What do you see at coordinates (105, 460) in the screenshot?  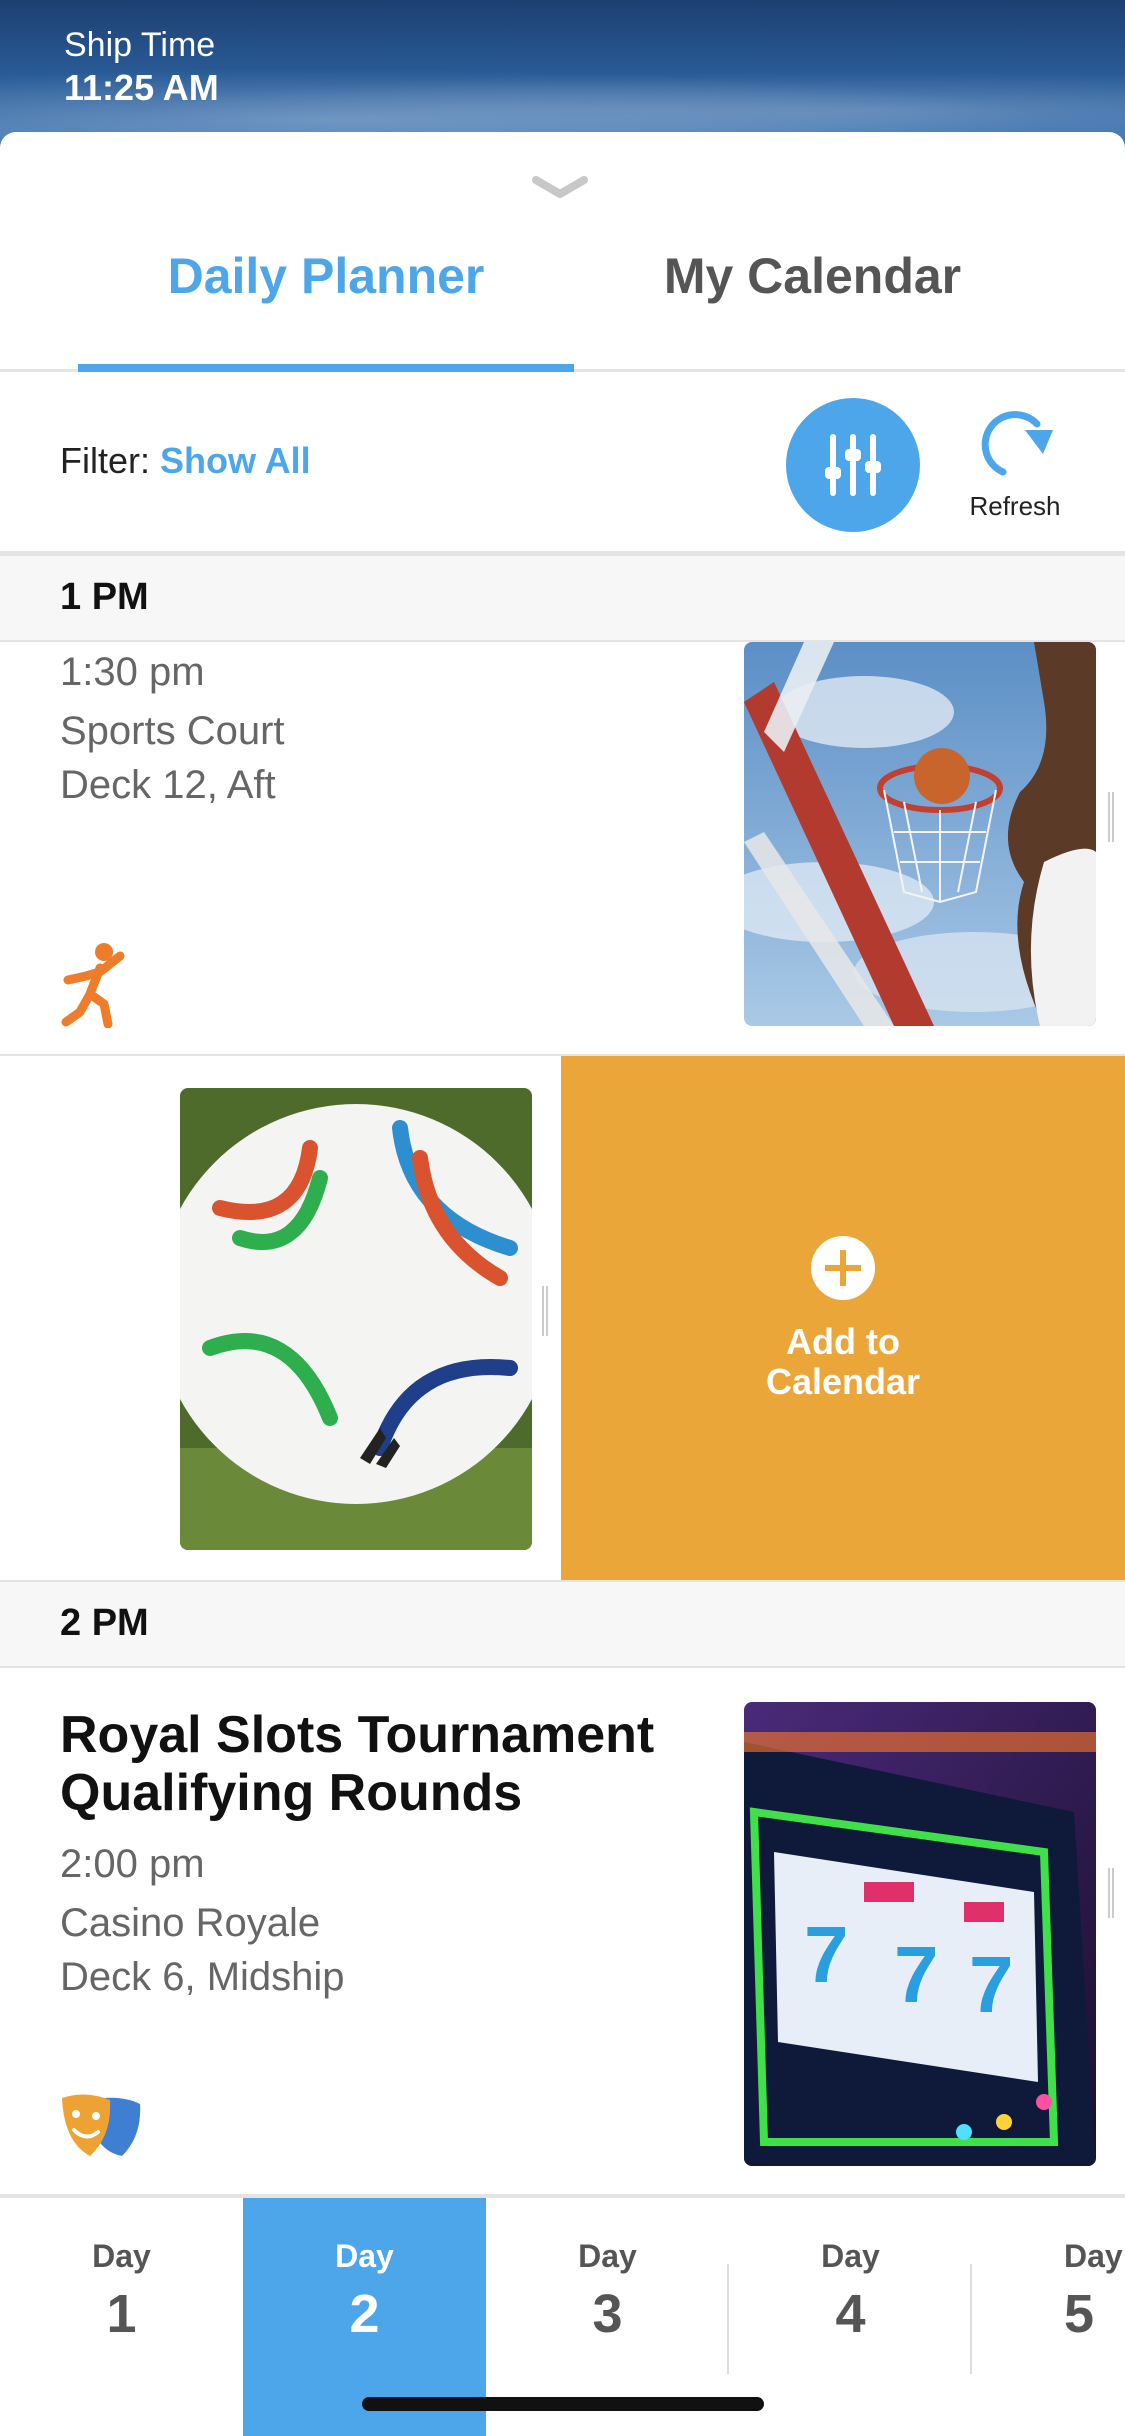 I see `filter-label-text: Filter:` at bounding box center [105, 460].